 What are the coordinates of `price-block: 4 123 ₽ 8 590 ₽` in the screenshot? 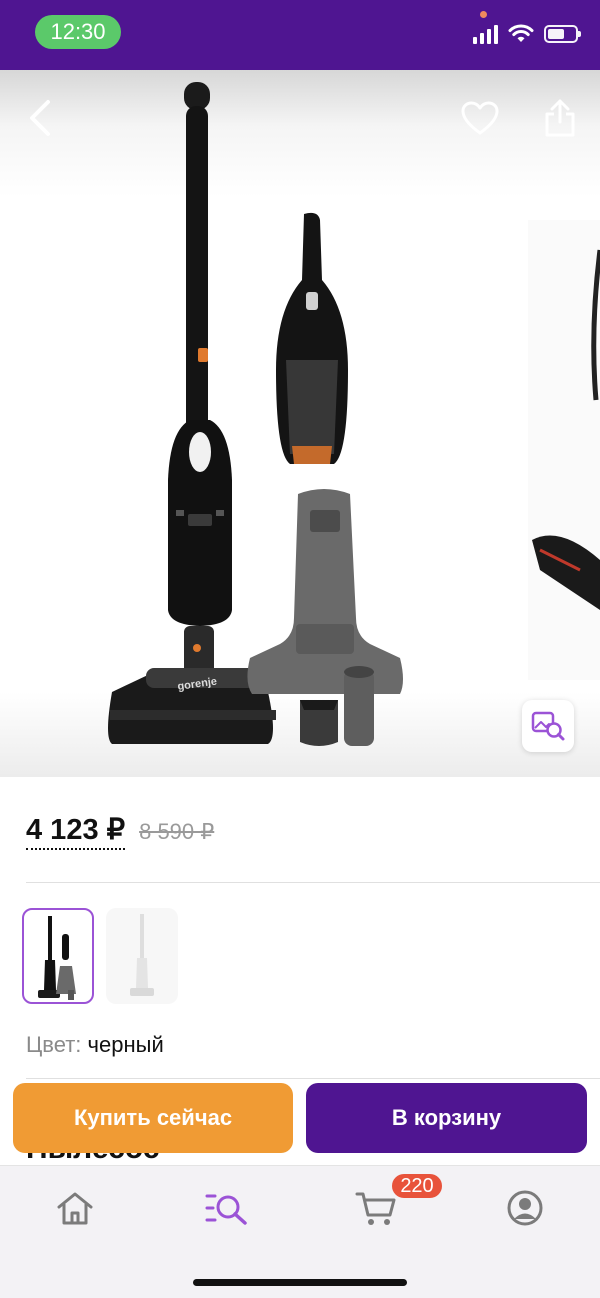 It's located at (120, 831).